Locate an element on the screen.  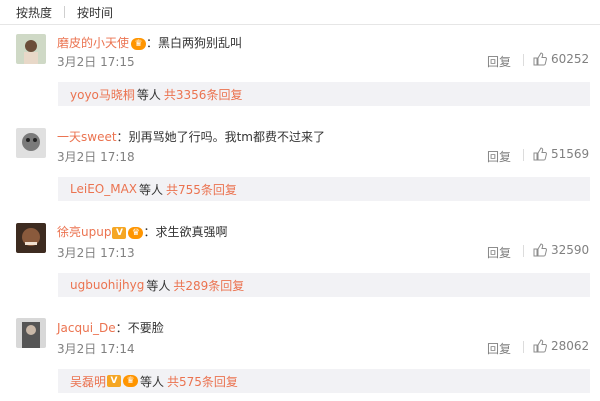
reply-count-link: 共575条回复 is located at coordinates (202, 381).